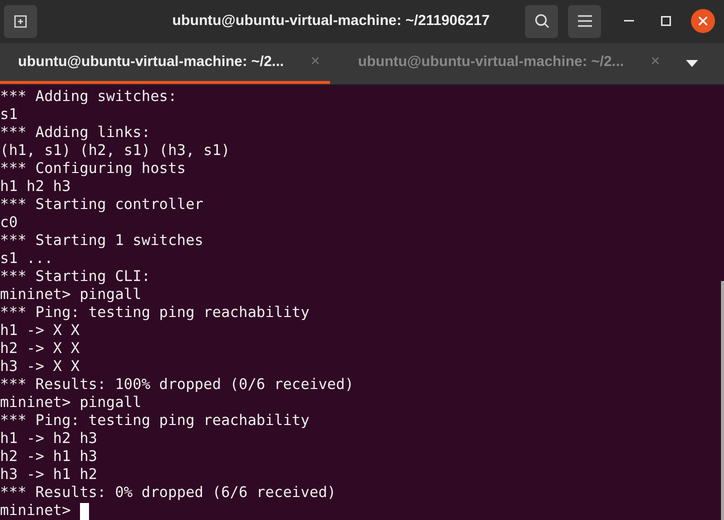  I want to click on minimize-icon, so click(629, 21).